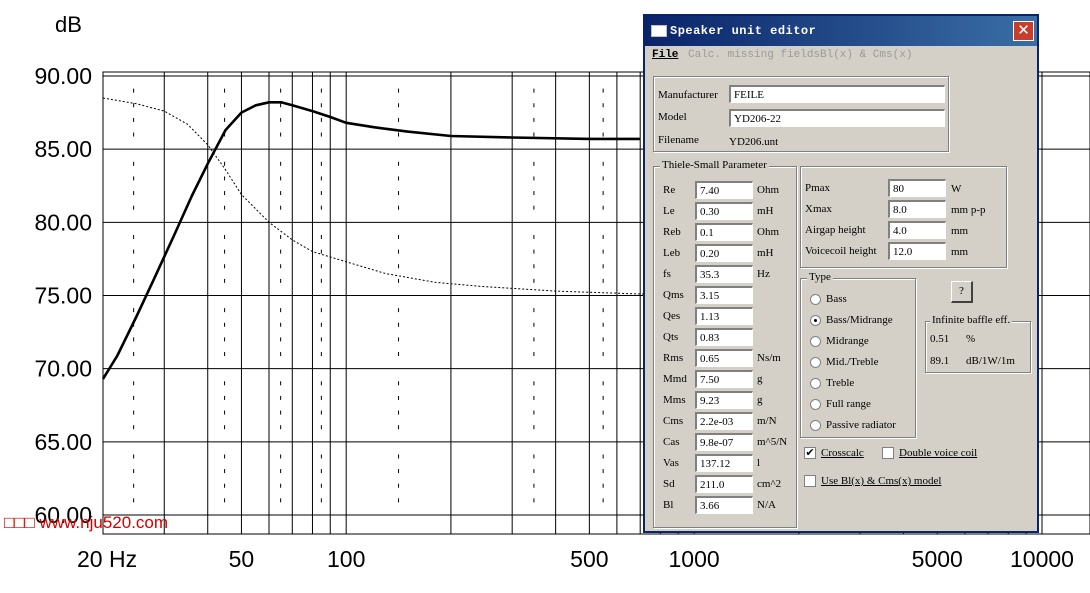  Describe the element at coordinates (724, 316) in the screenshot. I see `param-input-qes: 1.13` at that location.